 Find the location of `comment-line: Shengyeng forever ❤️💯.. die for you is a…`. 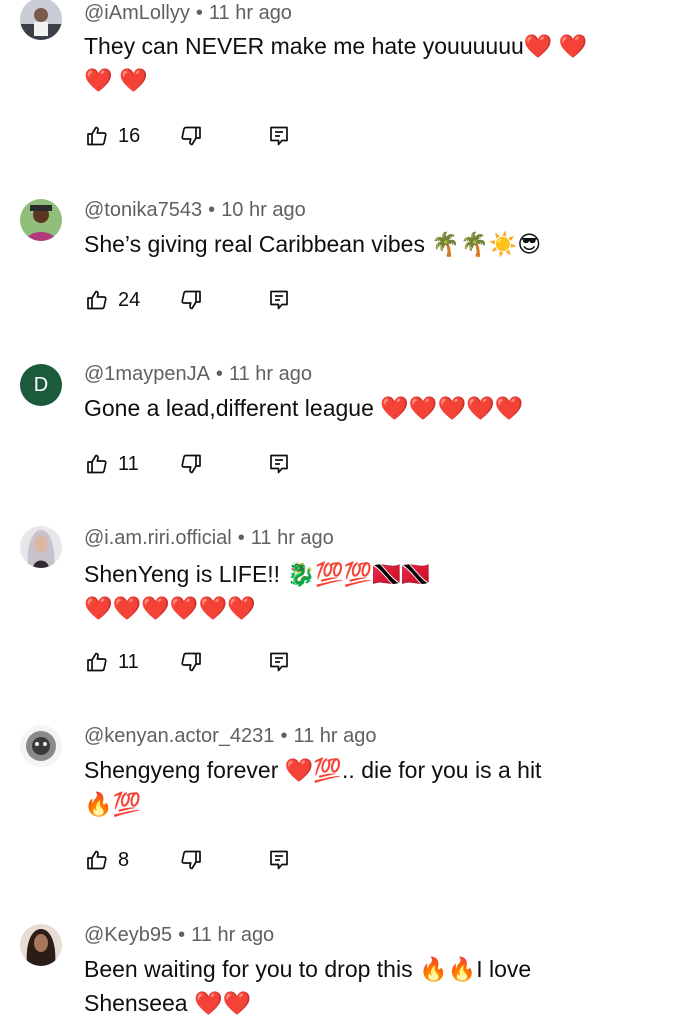

comment-line: Shengyeng forever ❤️💯.. die for you is a… is located at coordinates (313, 770).